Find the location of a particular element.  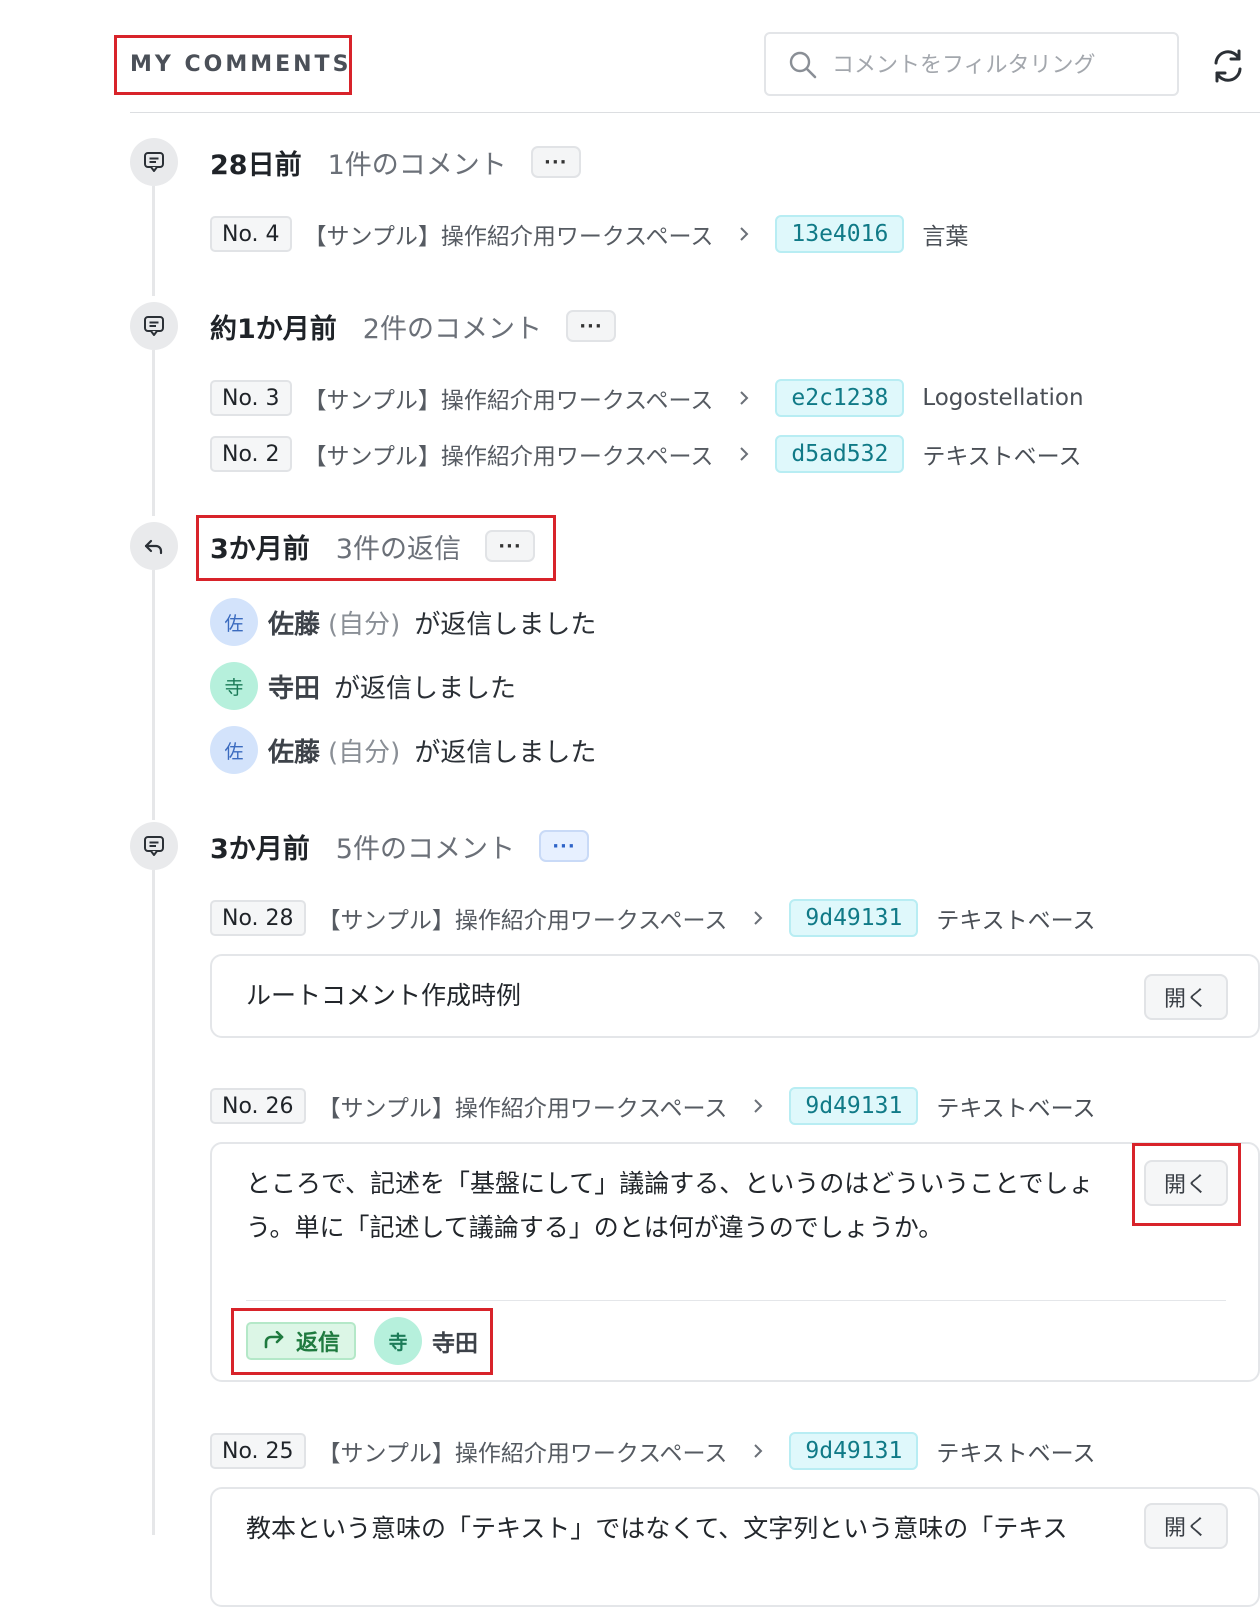

comment-text: ルートコメント作成時例 is located at coordinates (384, 995).